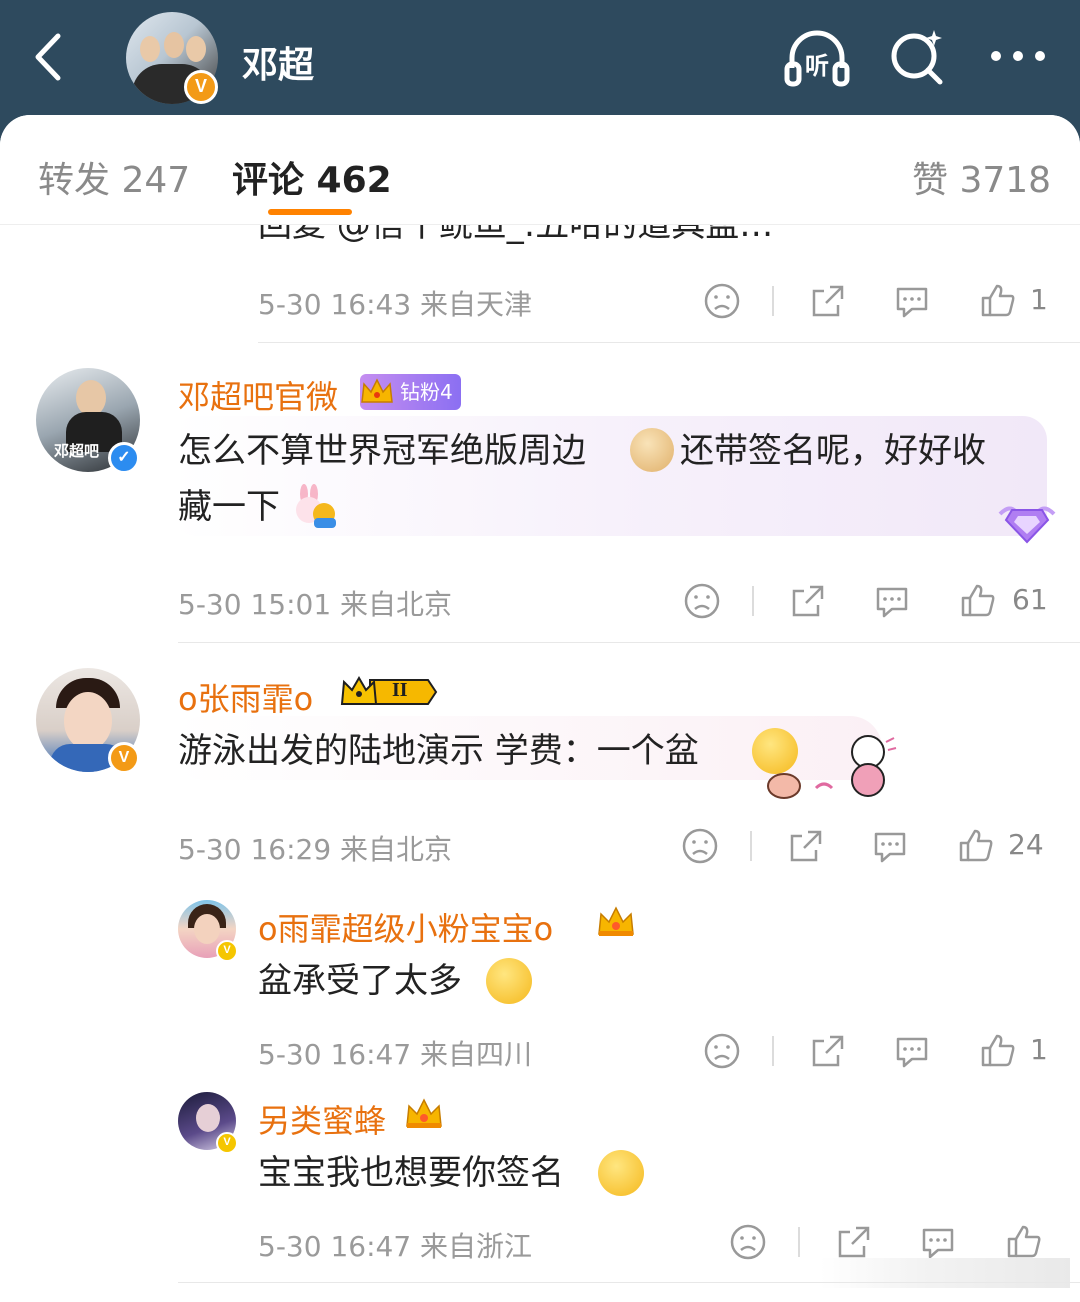  I want to click on doge-emoji-icon, so click(652, 450).